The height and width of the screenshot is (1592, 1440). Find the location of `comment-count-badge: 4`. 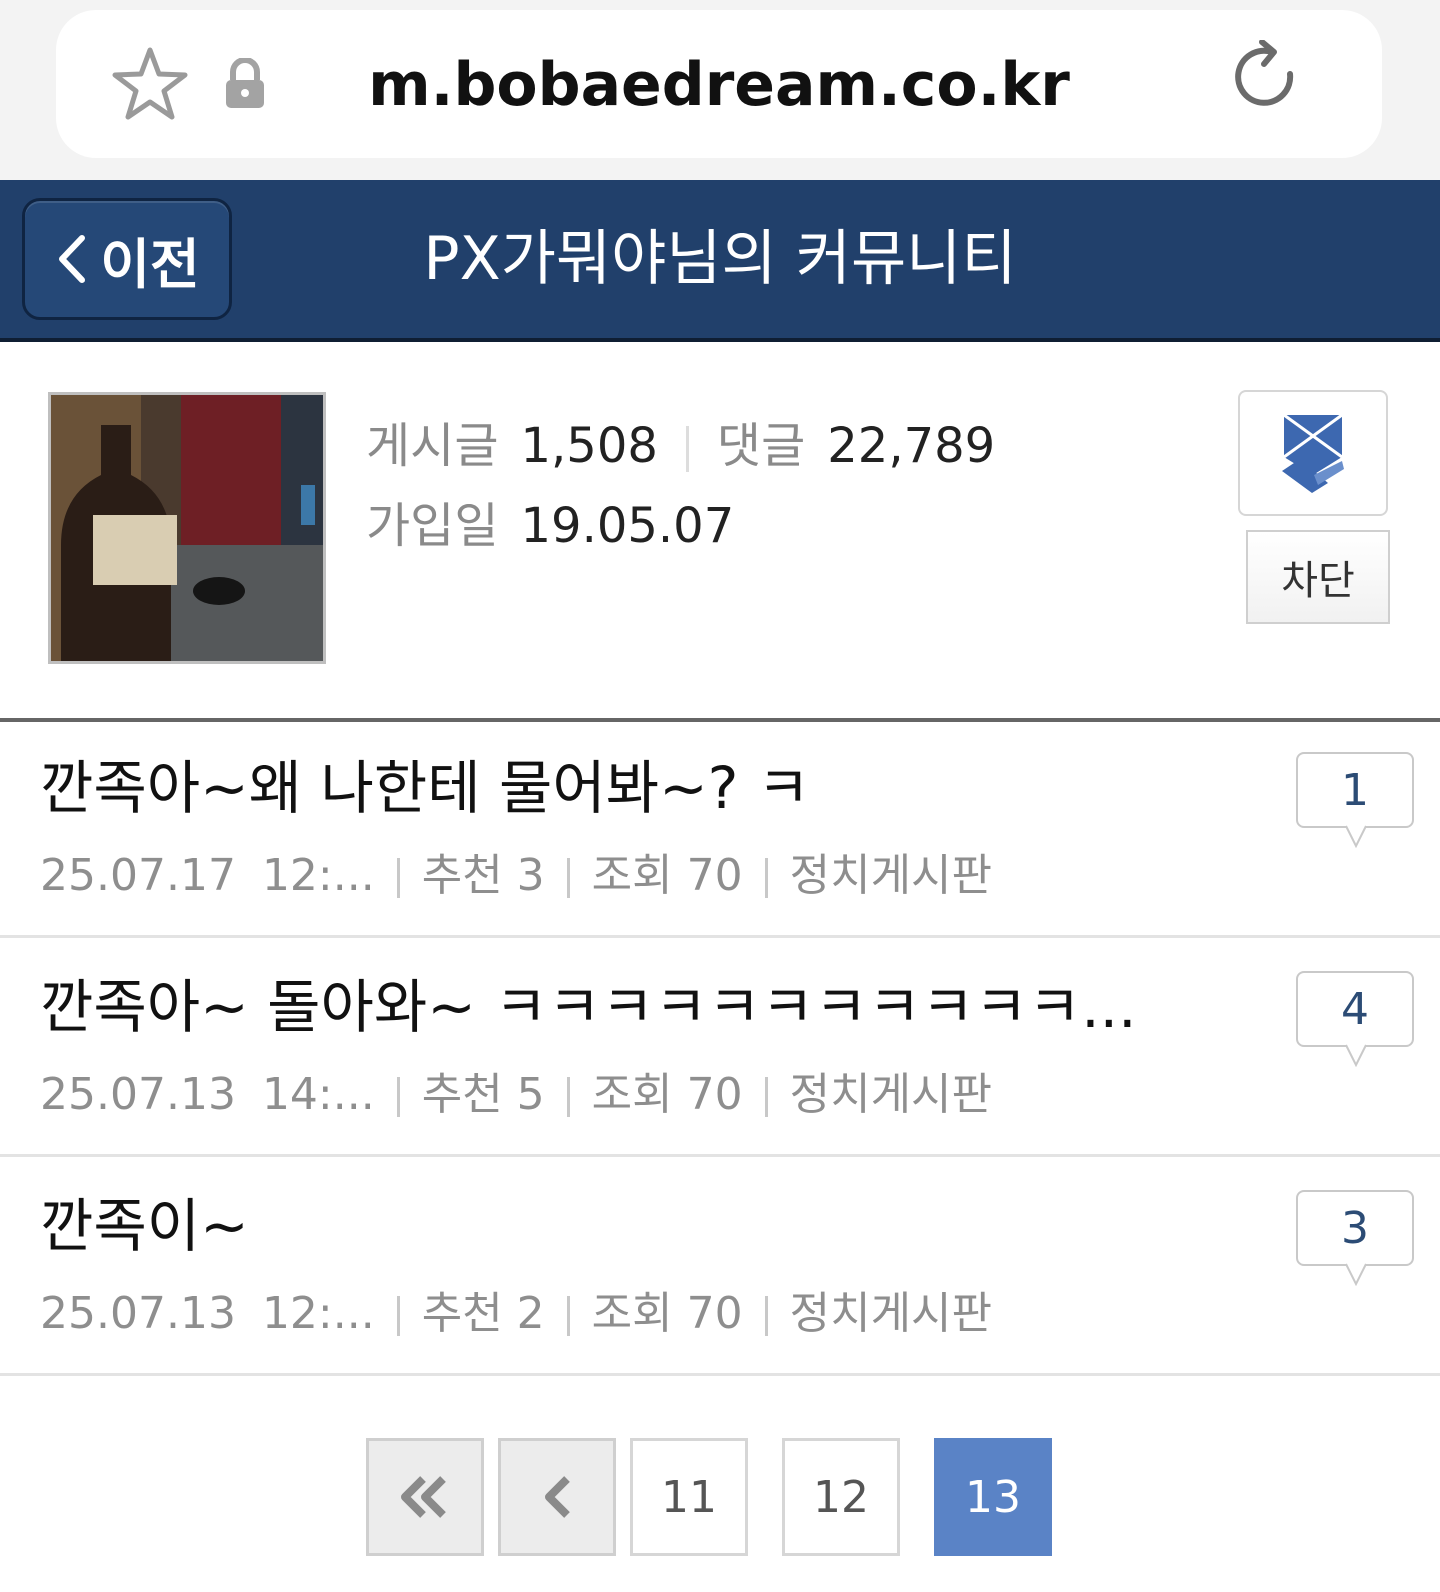

comment-count-badge: 4 is located at coordinates (1355, 1009).